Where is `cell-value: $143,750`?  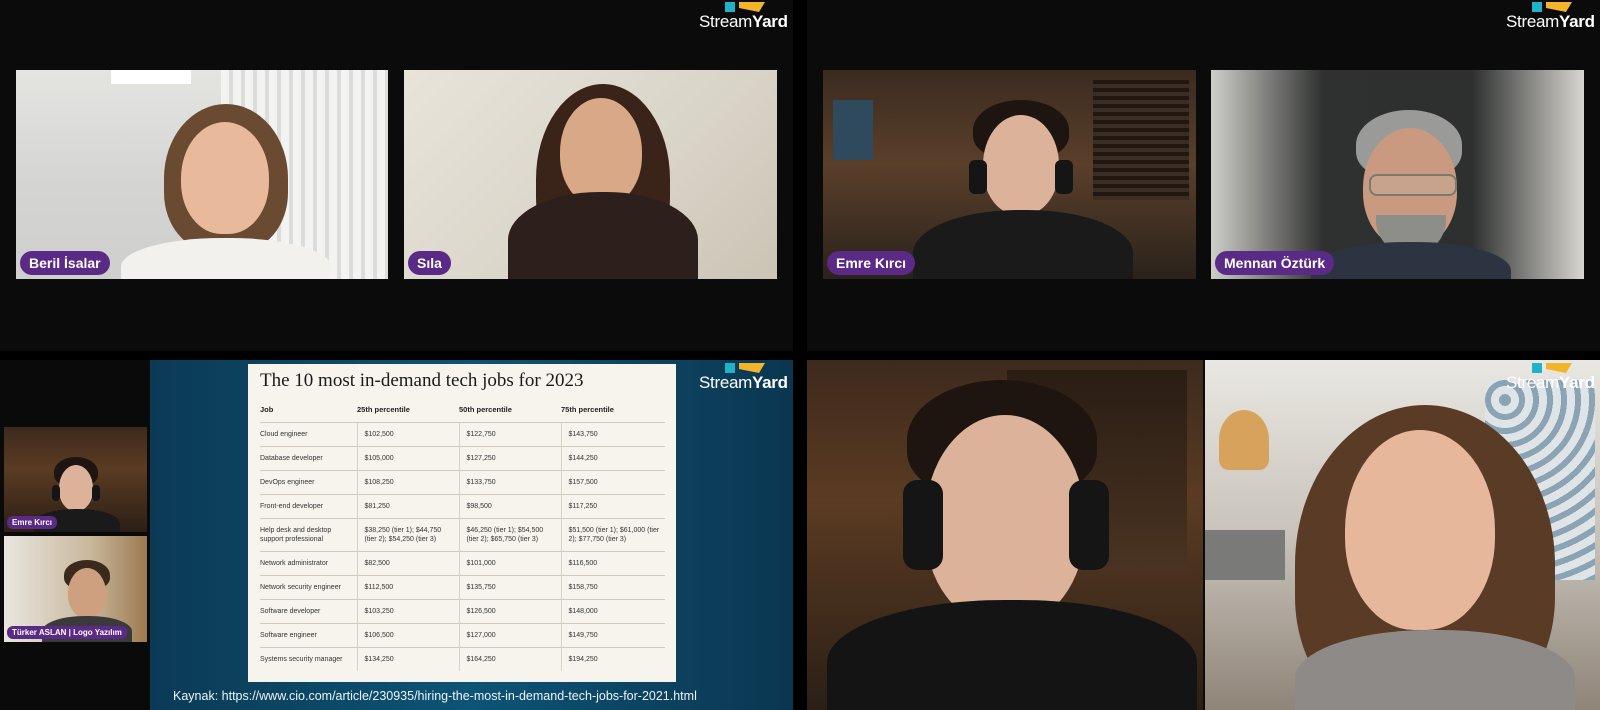 cell-value: $143,750 is located at coordinates (612, 434).